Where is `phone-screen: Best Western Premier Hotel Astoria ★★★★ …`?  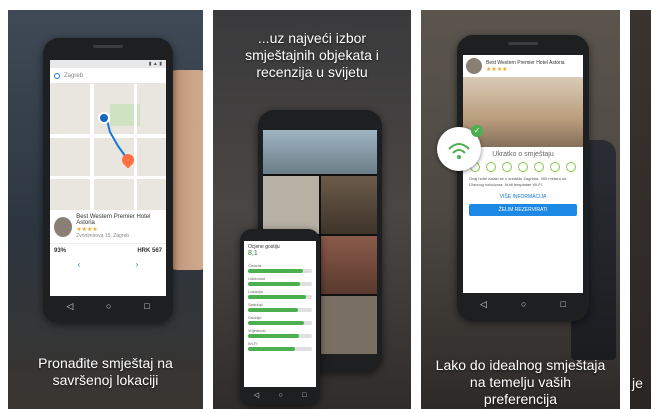
phone-screen: Best Western Premier Hotel Astoria ★★★★ … is located at coordinates (523, 174).